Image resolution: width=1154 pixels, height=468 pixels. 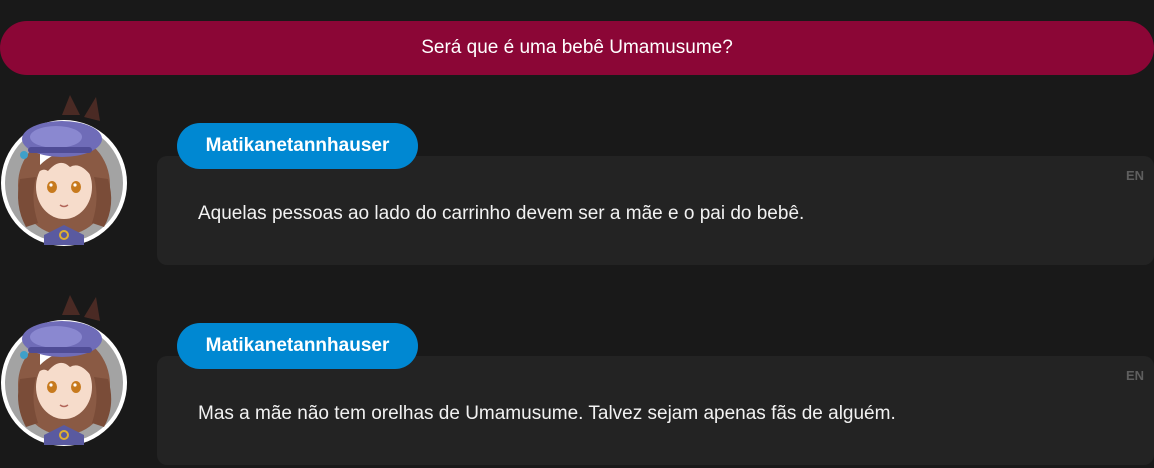 I want to click on choice-text: Será que é uma bebê Umamusume?, so click(x=577, y=47).